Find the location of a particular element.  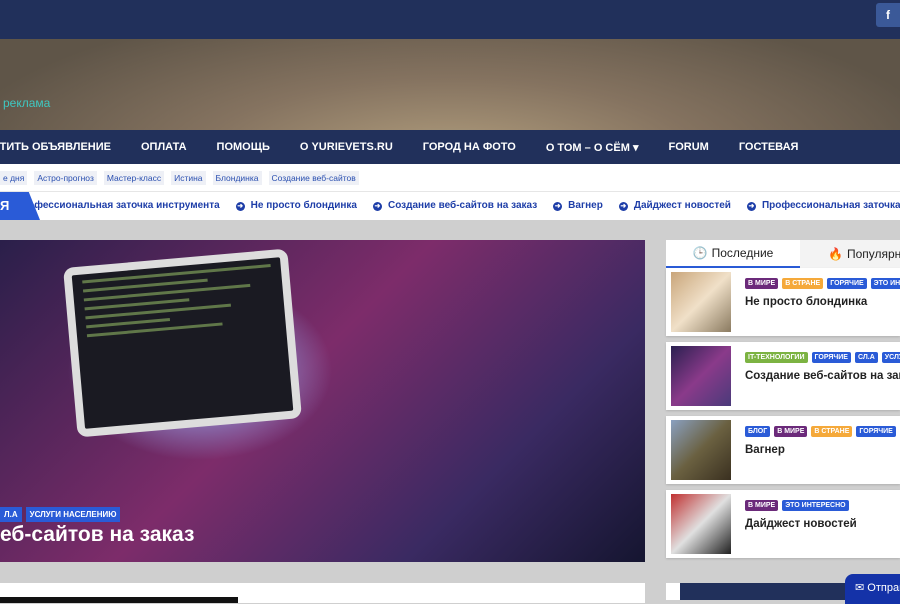

ticker-item: рофессиональная заточка инструмента is located at coordinates (121, 205).